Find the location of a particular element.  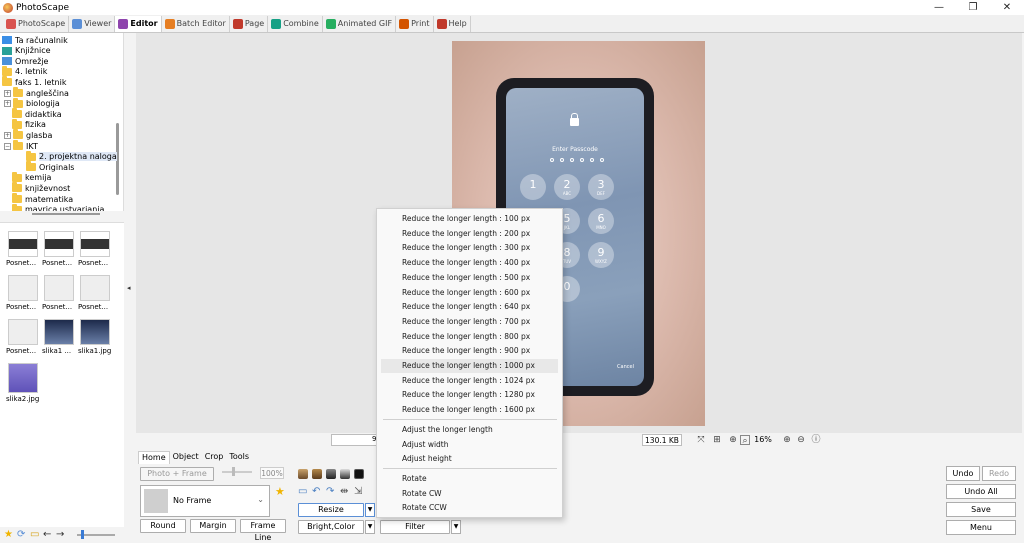

resize-menu-item: Reduce the longer length : 400 px is located at coordinates (469, 263).